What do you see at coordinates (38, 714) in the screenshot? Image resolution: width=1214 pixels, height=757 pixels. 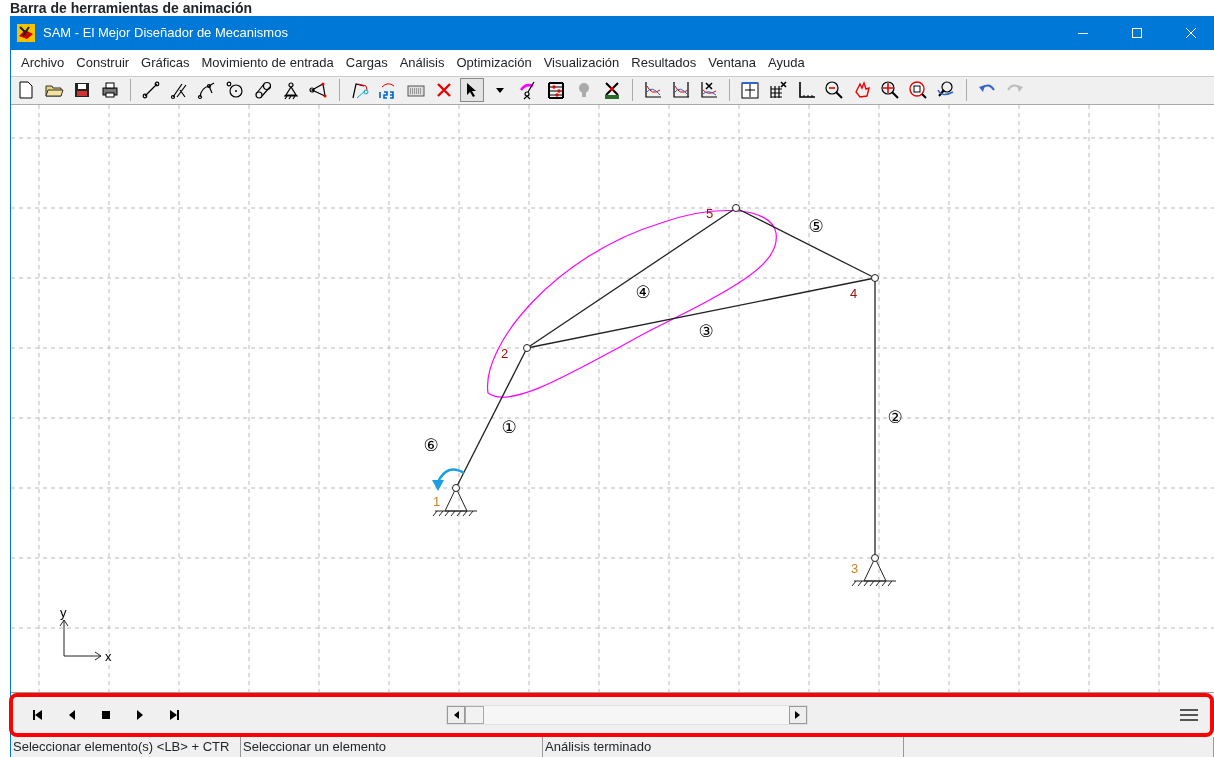 I see `skip-back-icon` at bounding box center [38, 714].